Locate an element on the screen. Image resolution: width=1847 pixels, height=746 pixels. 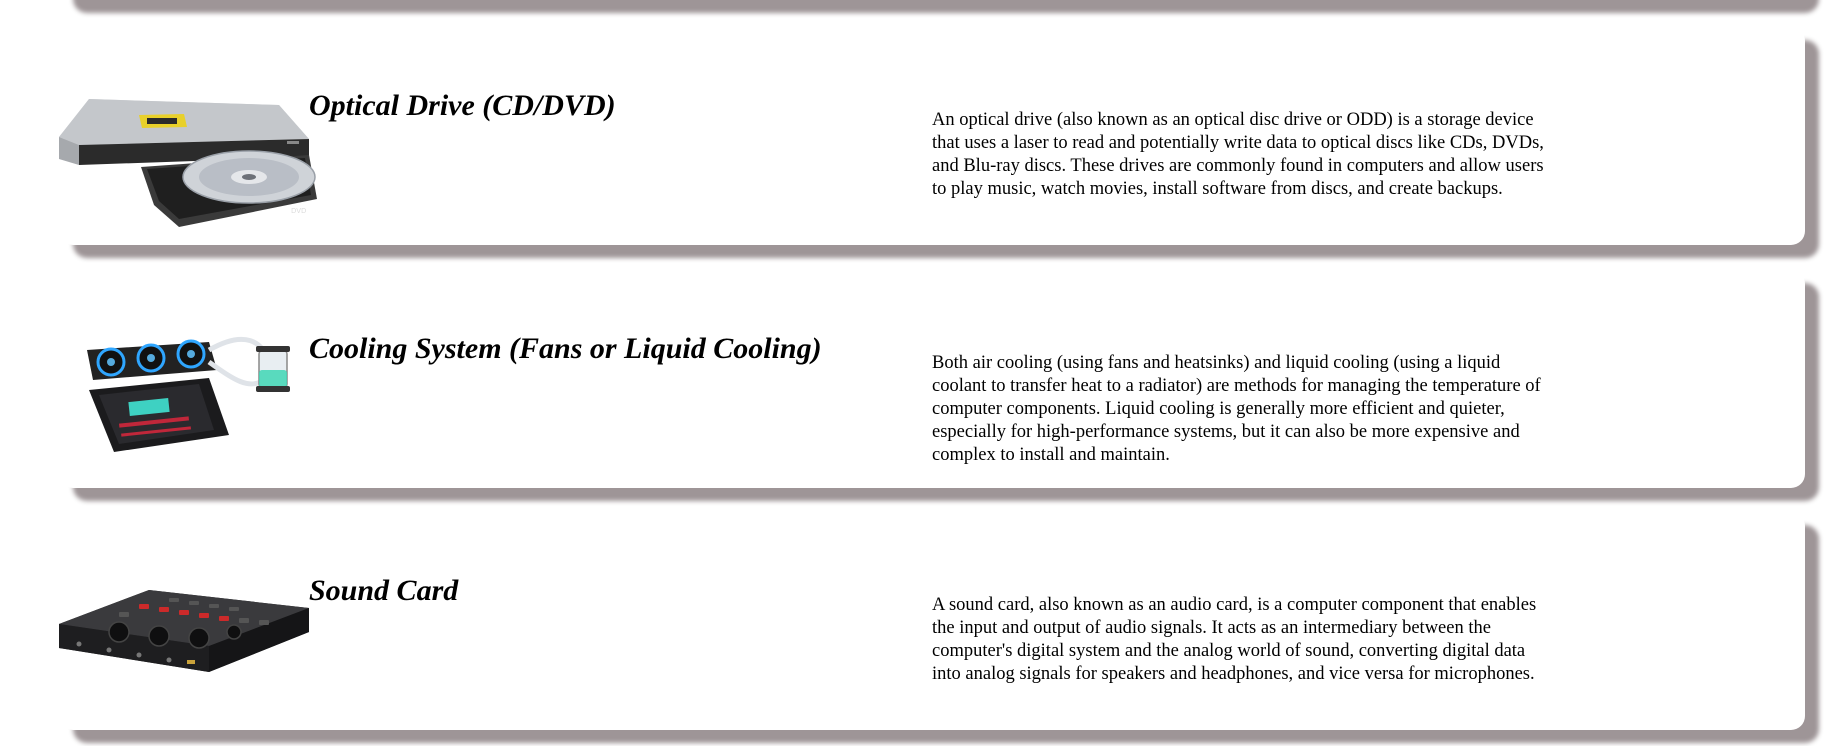
component-title: Cooling System (Fans or Liquid Cooling) is located at coordinates (565, 348).